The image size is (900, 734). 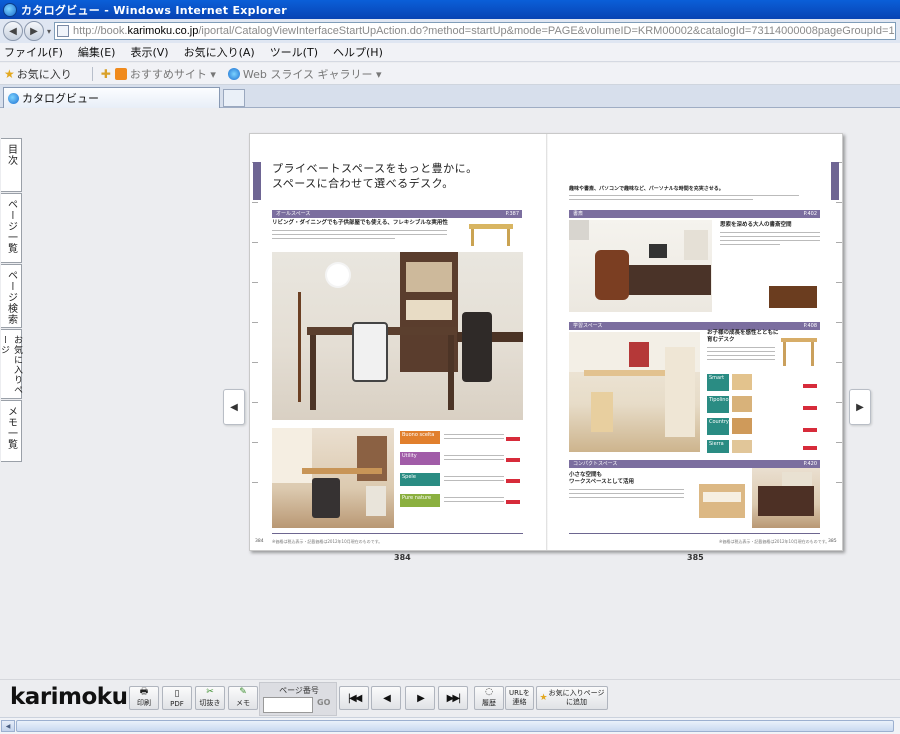 I want to click on add-favorite-page-button: ★ お気に入りページ に追加, so click(x=572, y=698).